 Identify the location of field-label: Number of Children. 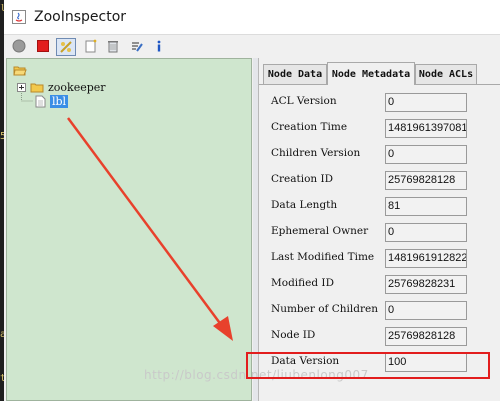
(324, 309).